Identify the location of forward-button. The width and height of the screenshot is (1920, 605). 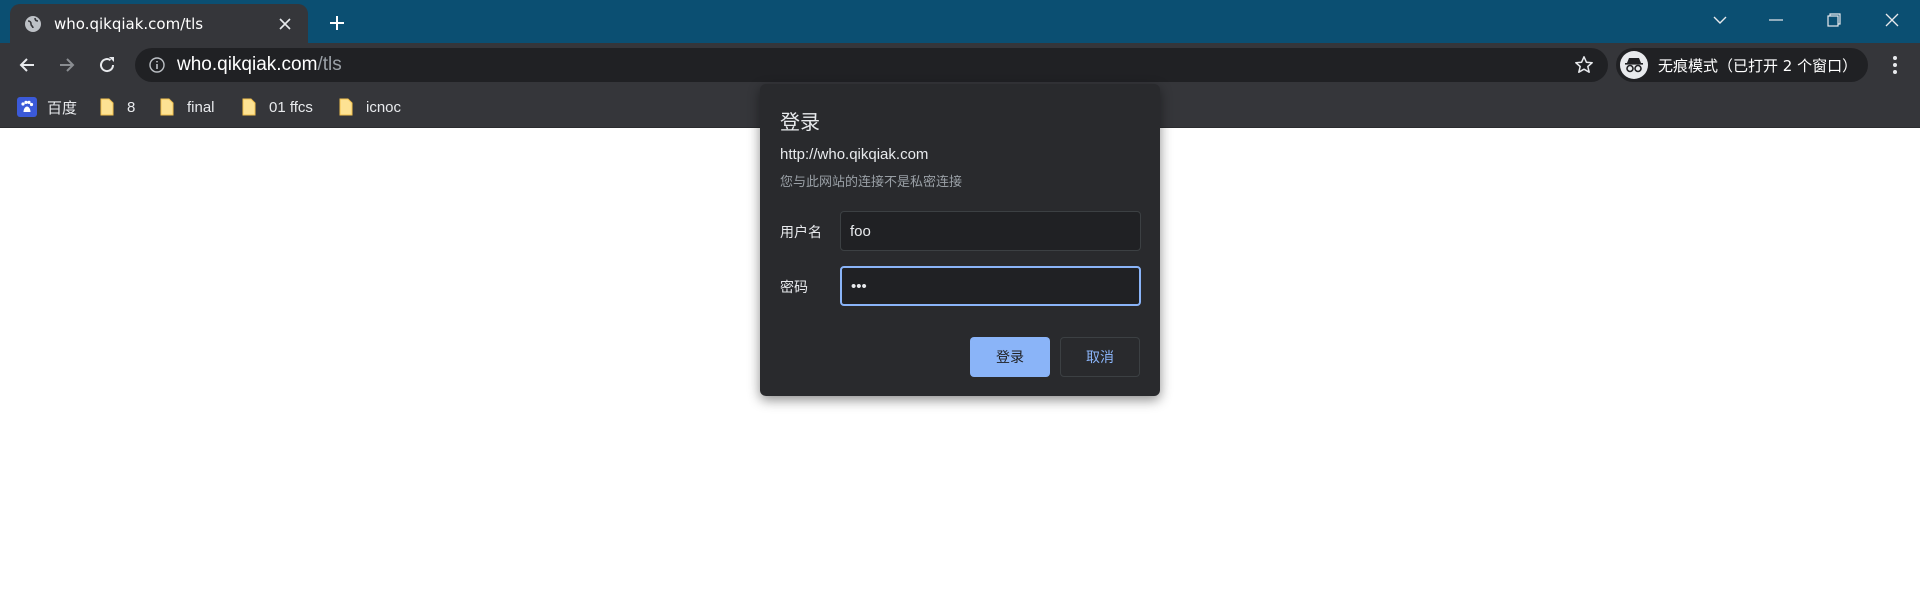
(67, 65).